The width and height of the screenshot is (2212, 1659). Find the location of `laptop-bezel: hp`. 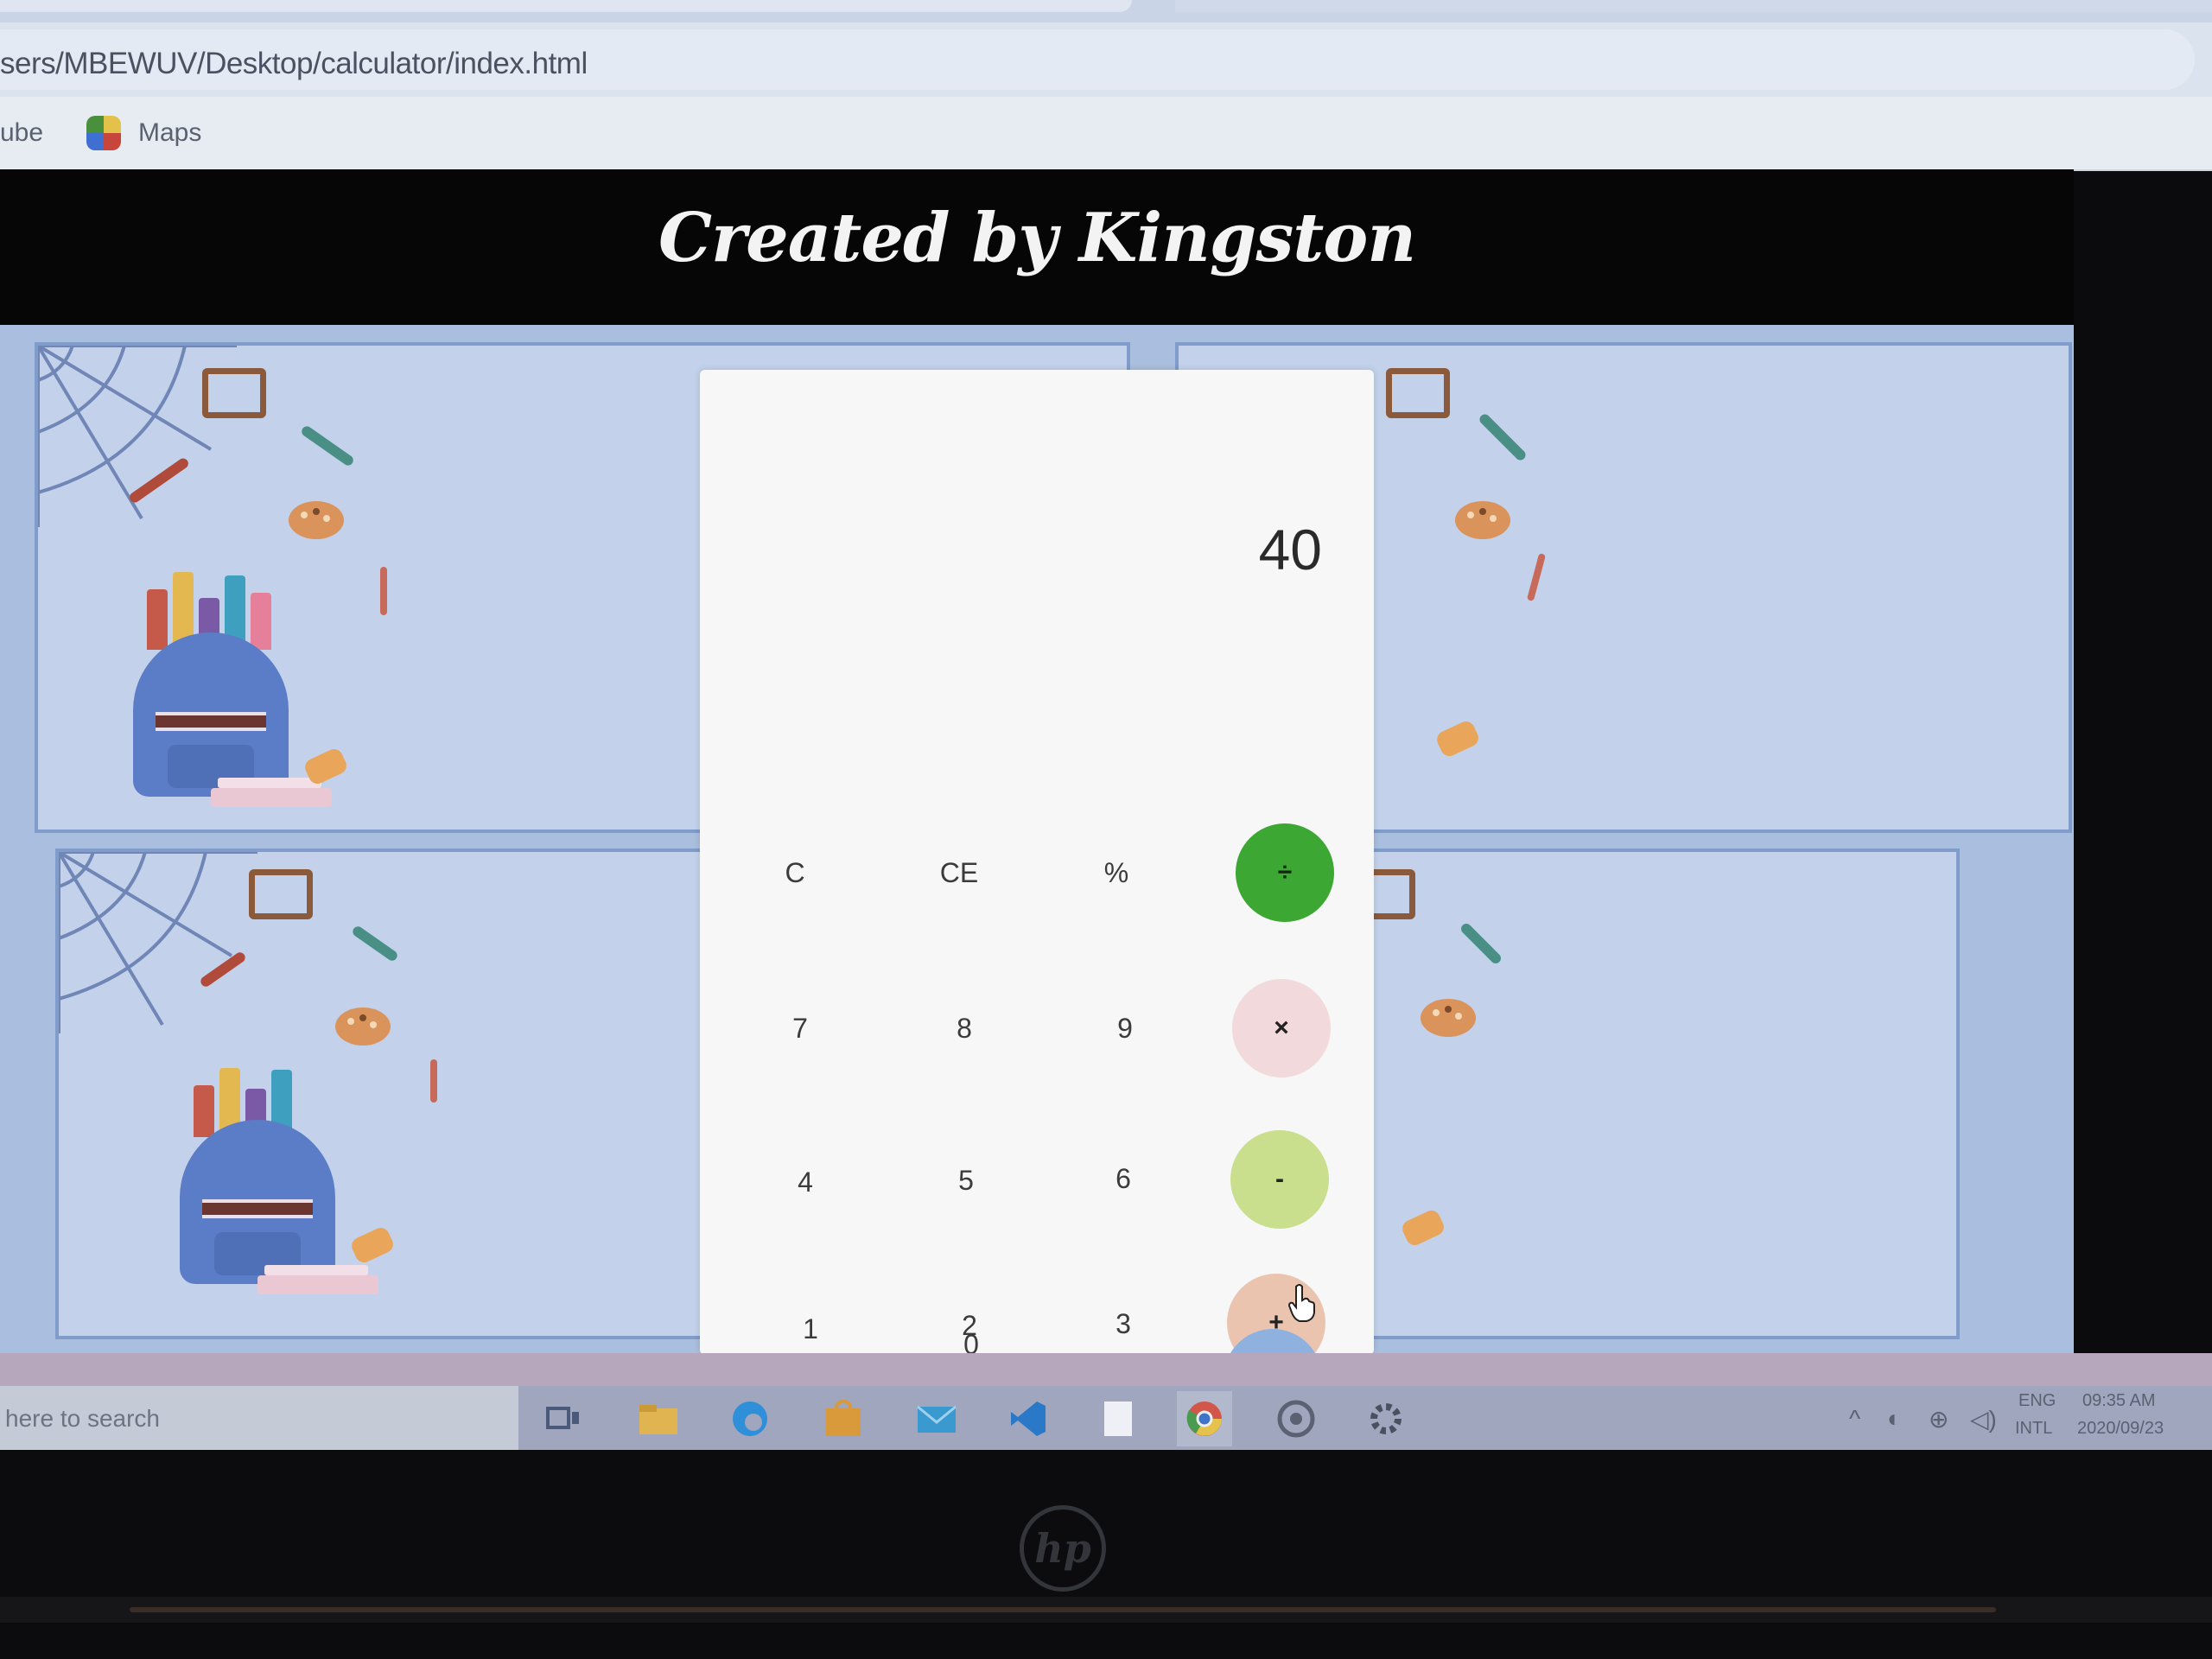

laptop-bezel: hp is located at coordinates (1106, 1554).